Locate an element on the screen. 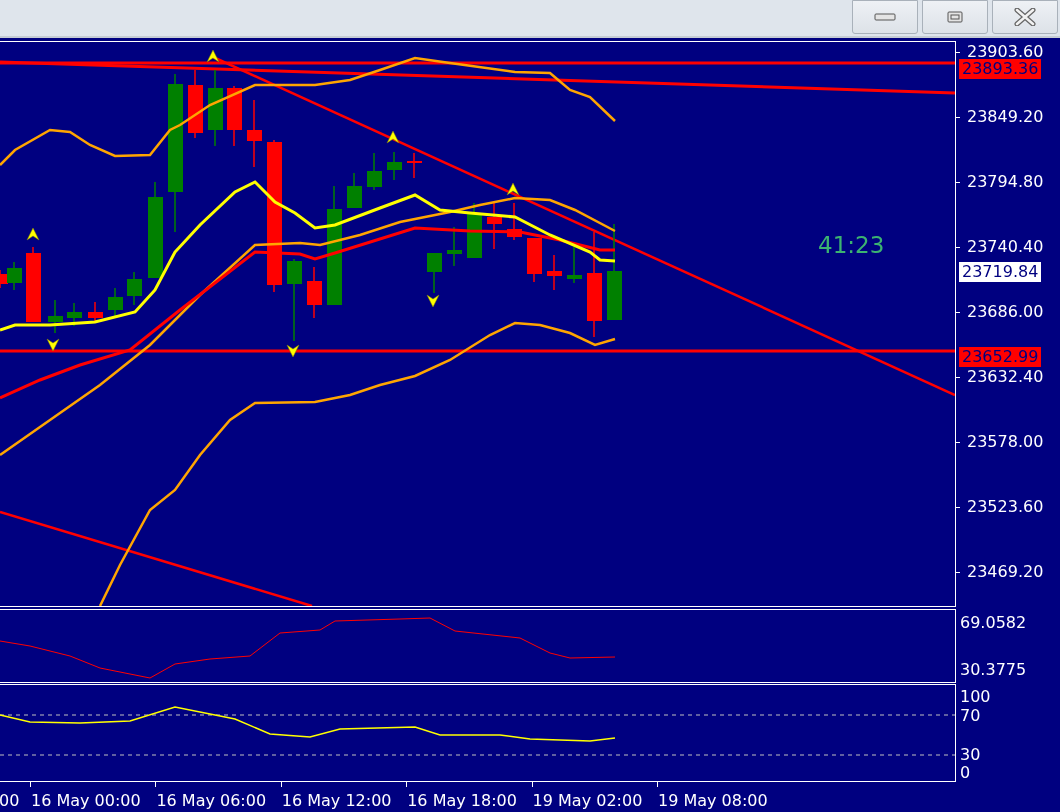 This screenshot has height=812, width=1060. time-label: 19 May 02:00 is located at coordinates (587, 801).